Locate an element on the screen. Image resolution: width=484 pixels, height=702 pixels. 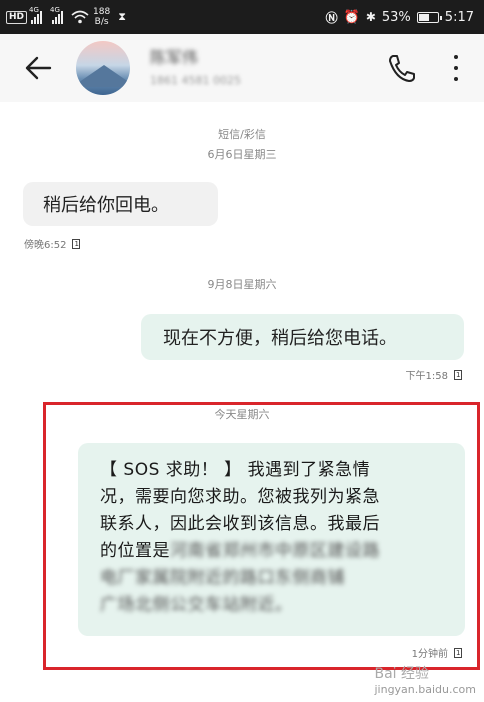
date-separator: 6月6日星期三 is located at coordinates (242, 154).